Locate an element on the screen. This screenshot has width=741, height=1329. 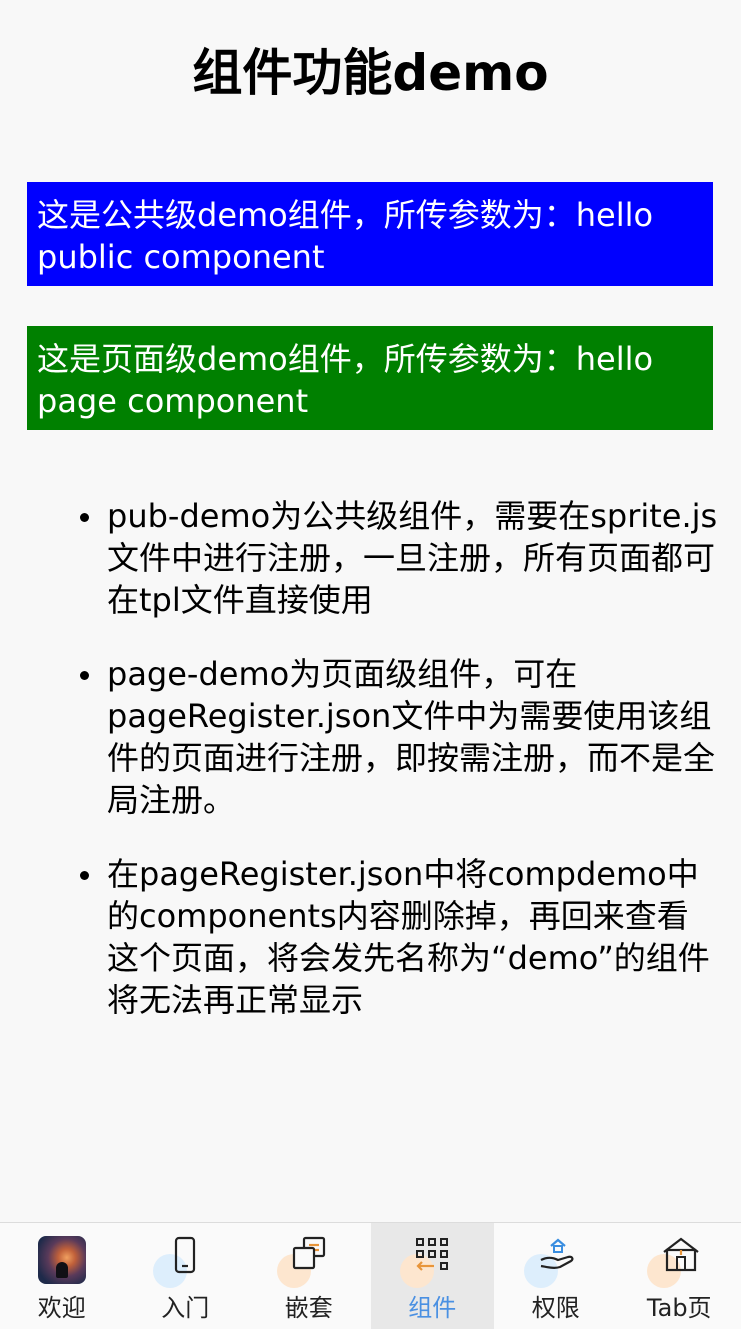
windows-icon is located at coordinates (309, 1260).